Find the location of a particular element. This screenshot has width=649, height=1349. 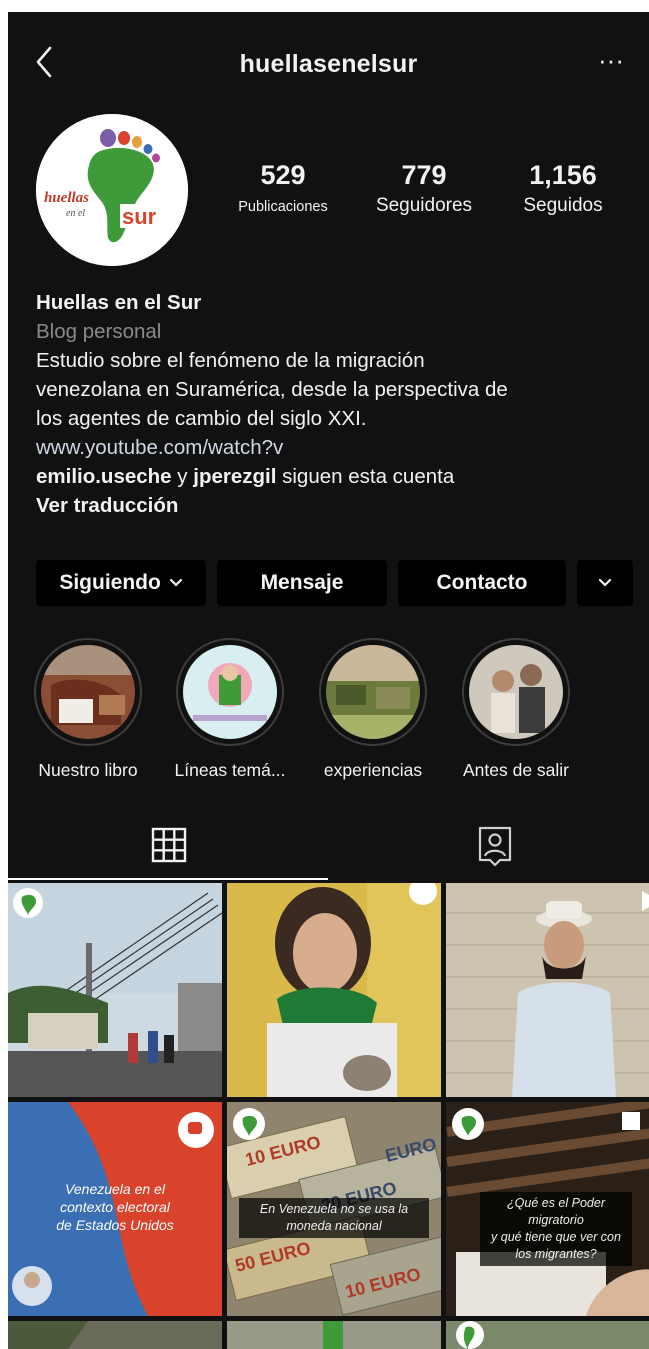

profile-link: www.youtube.com/watch?v is located at coordinates (339, 447).